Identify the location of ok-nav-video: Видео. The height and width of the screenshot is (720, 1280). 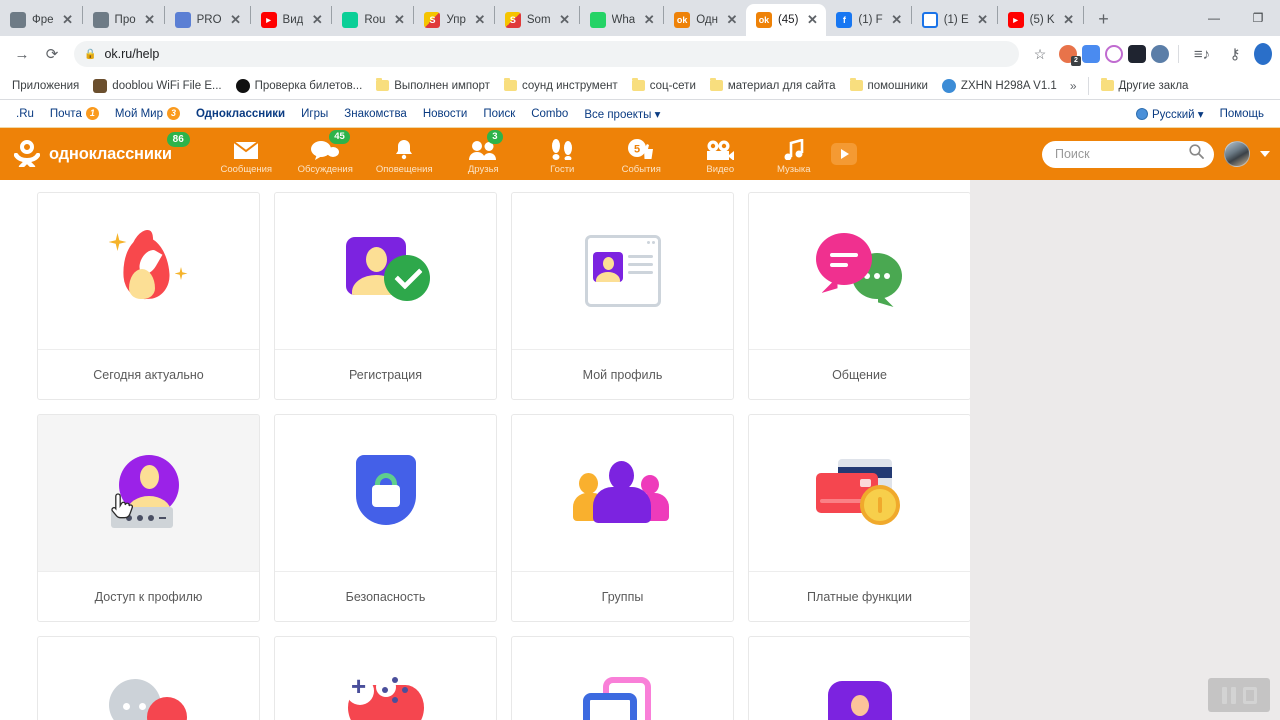
(720, 154).